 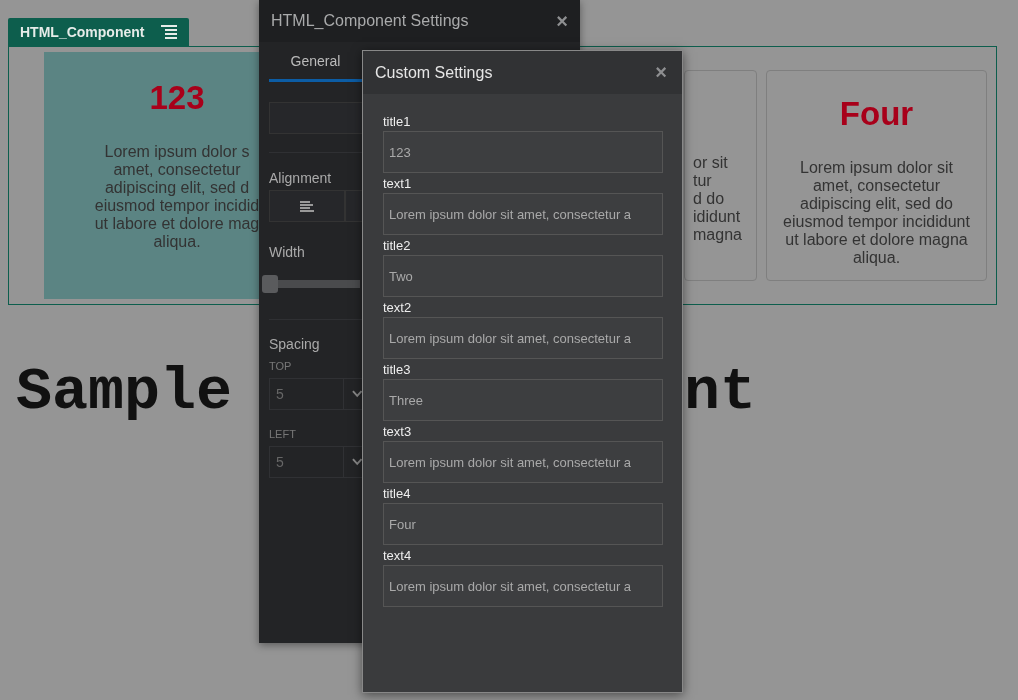 I want to click on card-title: 123, so click(x=177, y=98).